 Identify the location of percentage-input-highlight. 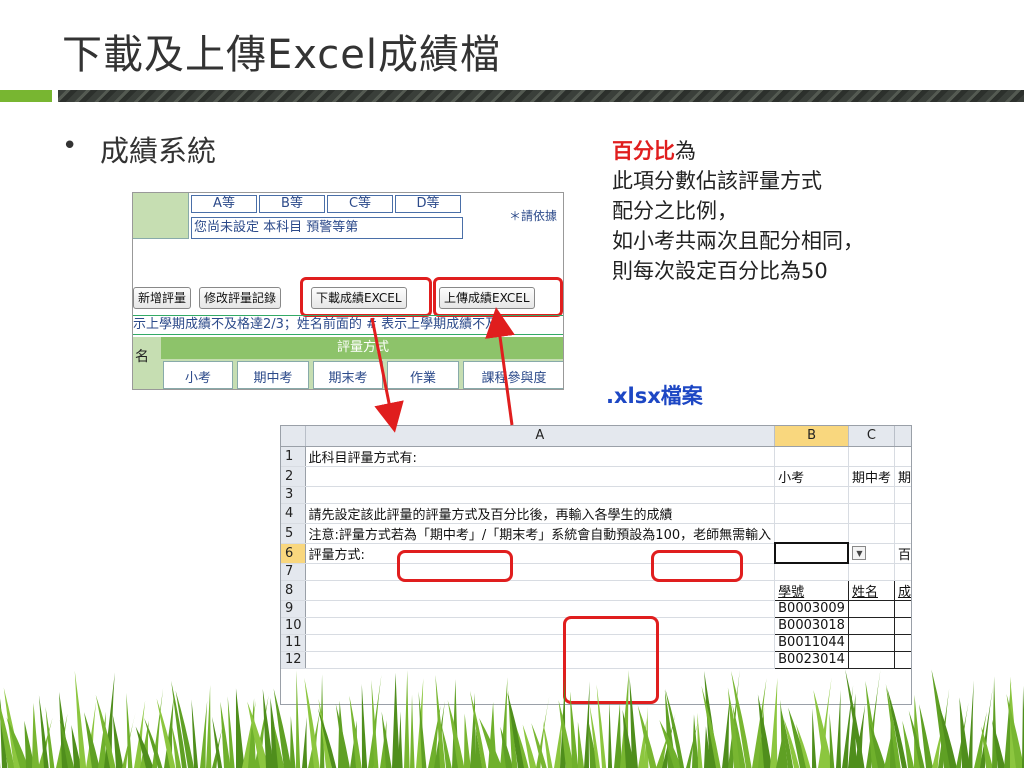
(697, 566).